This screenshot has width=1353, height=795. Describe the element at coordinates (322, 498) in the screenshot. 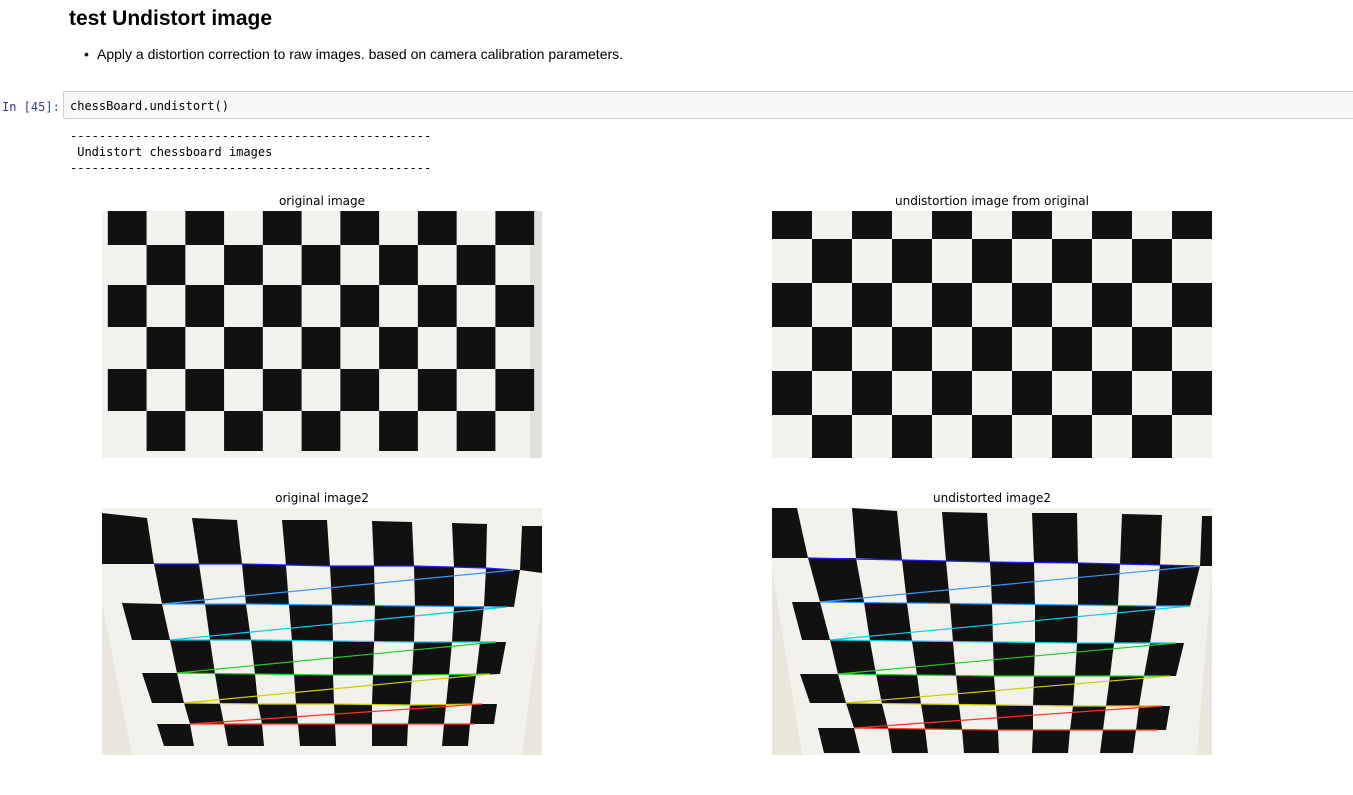

I see `subplot-title-original-image2: original image2` at that location.